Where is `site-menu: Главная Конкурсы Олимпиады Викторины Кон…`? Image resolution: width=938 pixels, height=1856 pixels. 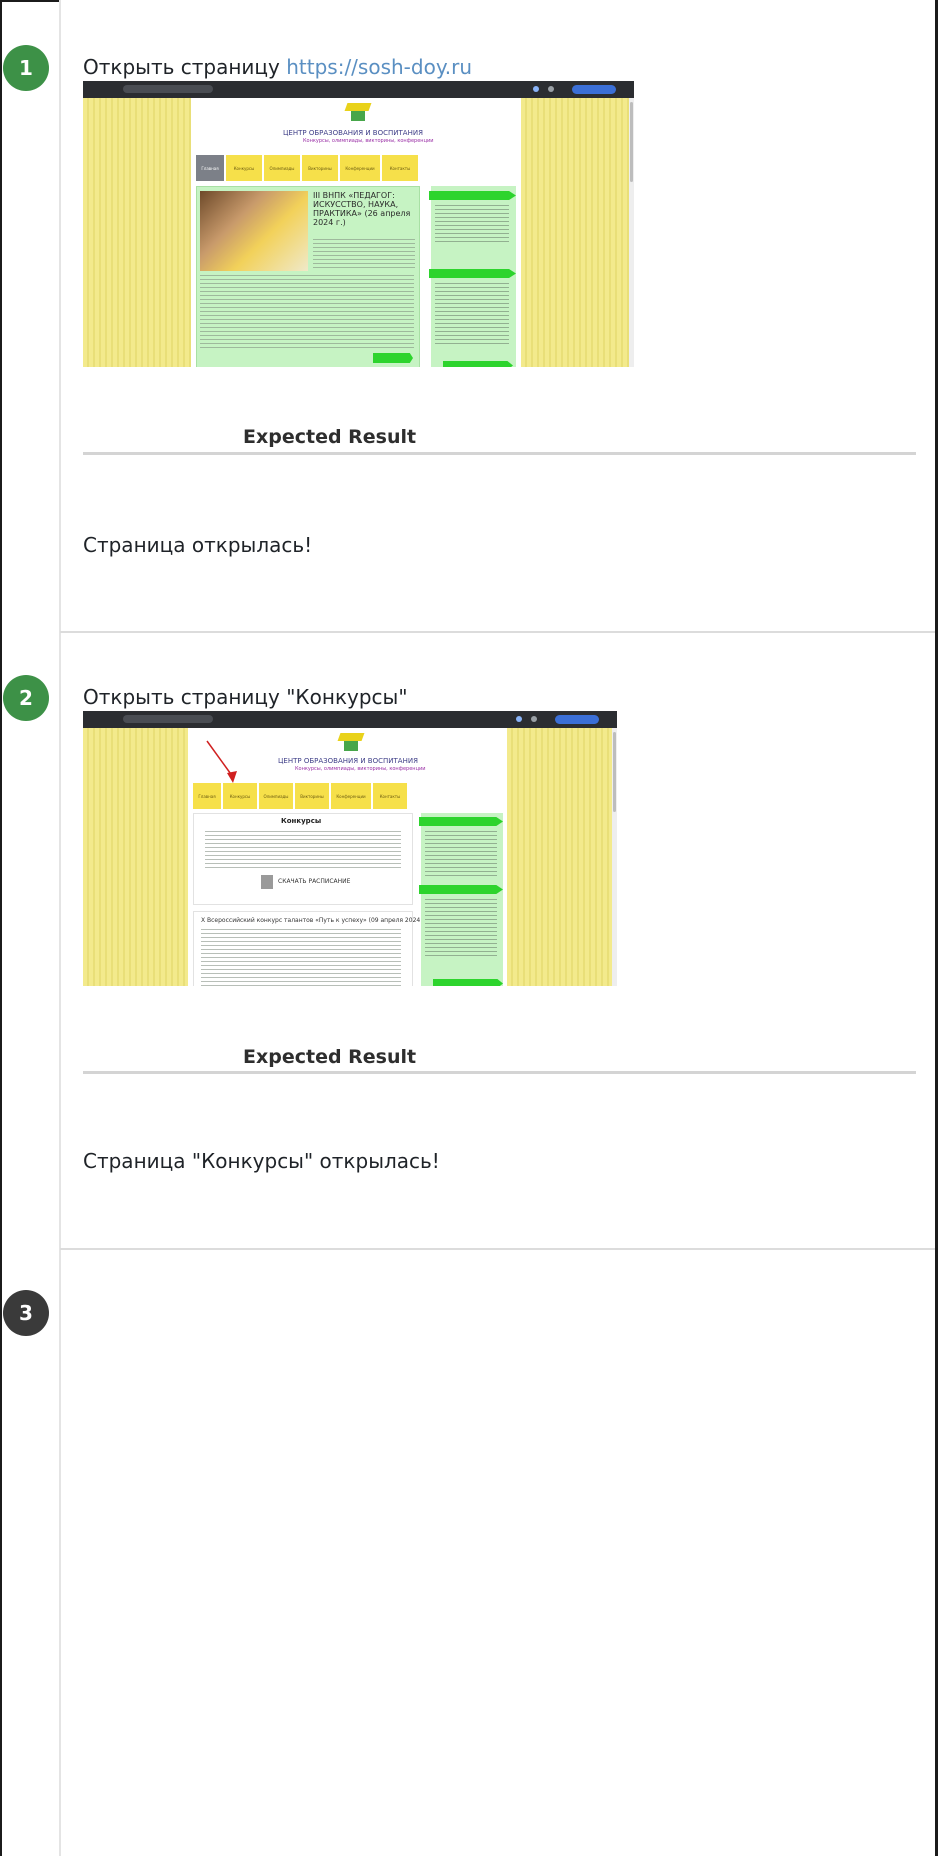 site-menu: Главная Конкурсы Олимпиады Викторины Кон… is located at coordinates (307, 168).